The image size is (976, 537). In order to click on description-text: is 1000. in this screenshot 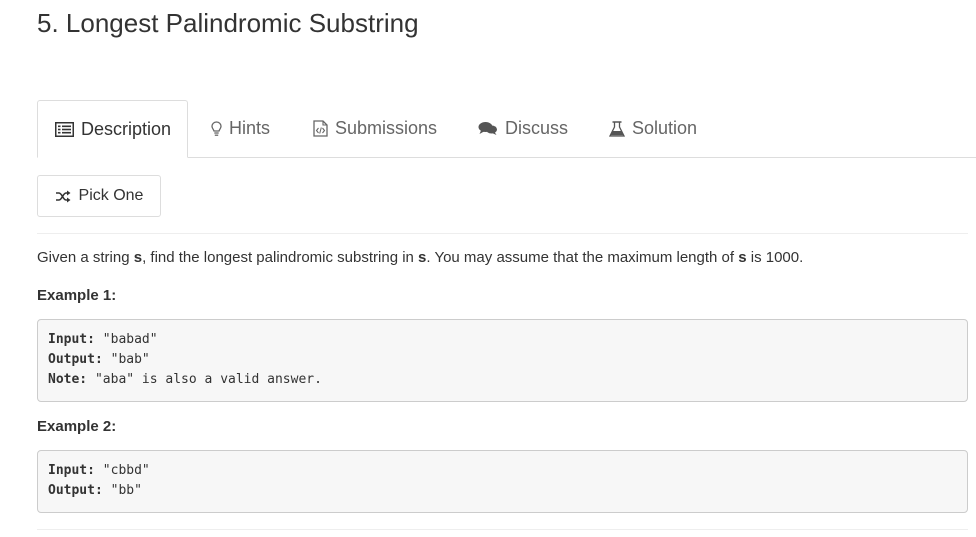, I will do `click(775, 257)`.